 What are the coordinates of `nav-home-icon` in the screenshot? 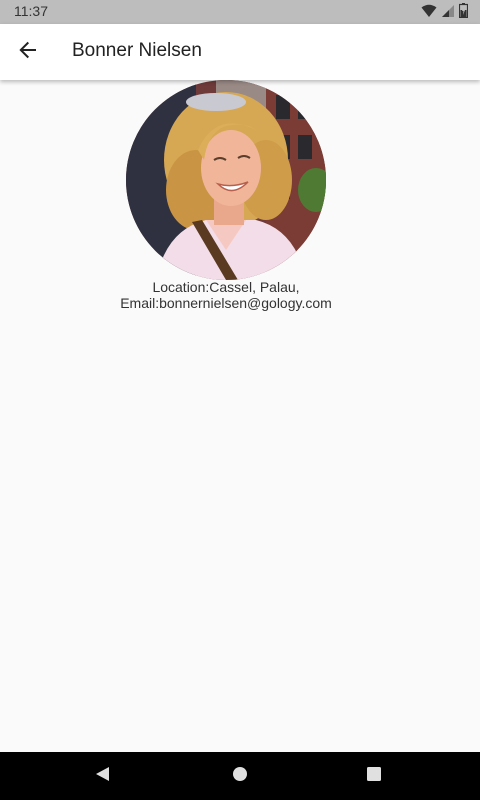 It's located at (240, 776).